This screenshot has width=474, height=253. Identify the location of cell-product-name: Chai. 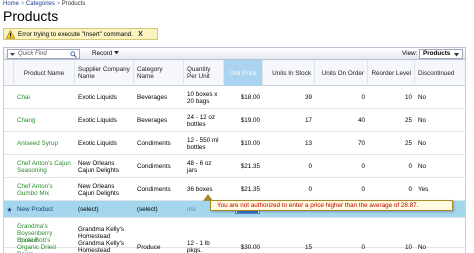
(44, 97).